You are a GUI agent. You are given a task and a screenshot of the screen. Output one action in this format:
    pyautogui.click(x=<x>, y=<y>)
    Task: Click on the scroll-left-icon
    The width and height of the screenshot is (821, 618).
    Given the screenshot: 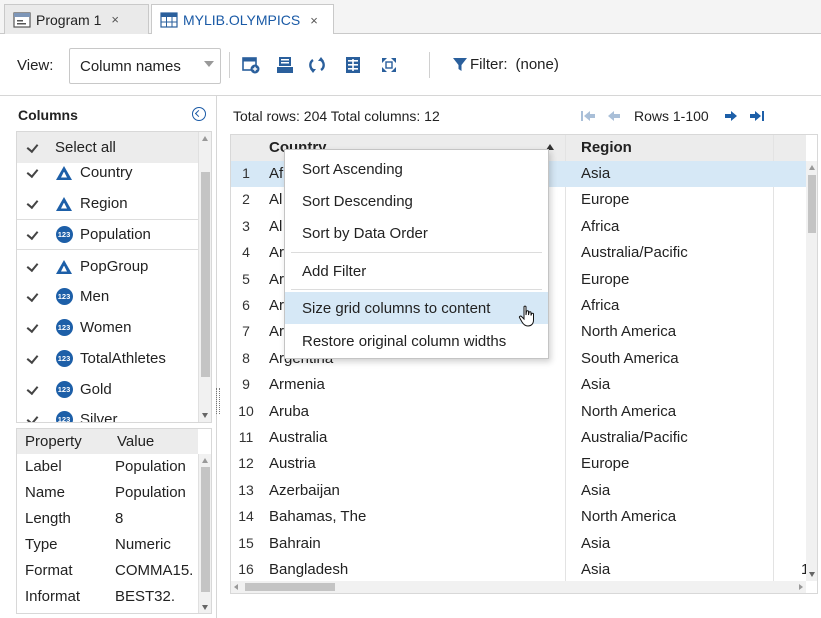 What is the action you would take?
    pyautogui.click(x=236, y=587)
    